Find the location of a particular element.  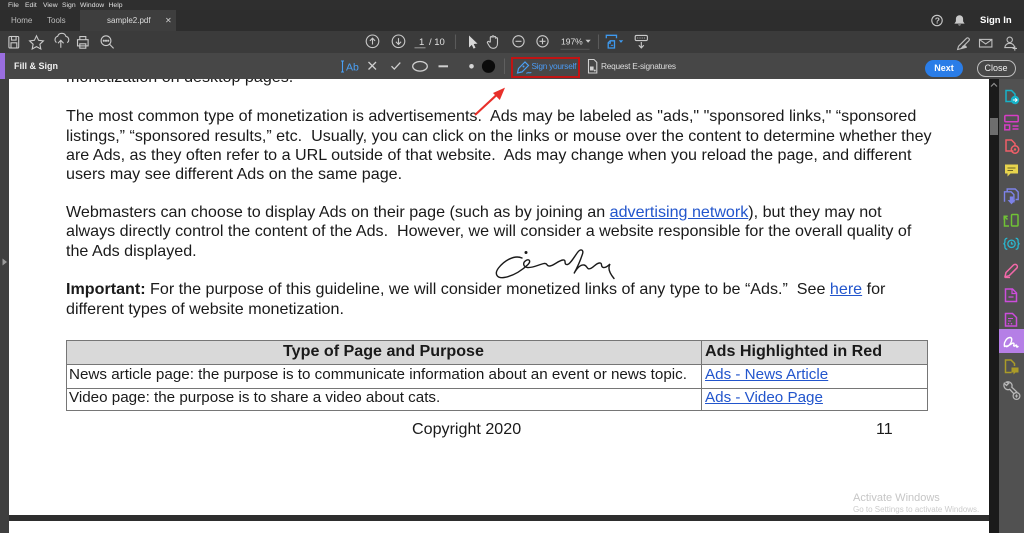

svg-text: Ab is located at coordinates (352, 68).